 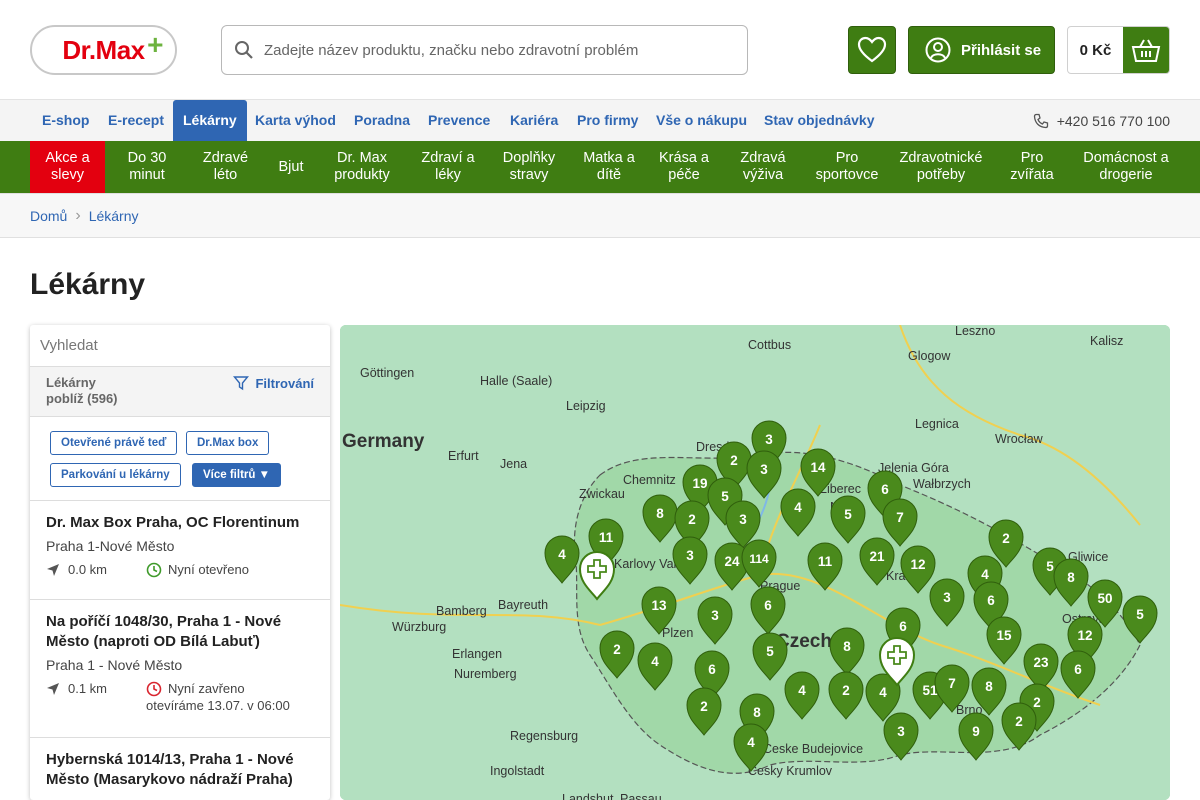 What do you see at coordinates (115, 475) in the screenshot?
I see `chip-parkovani: Parkování u lékárny` at bounding box center [115, 475].